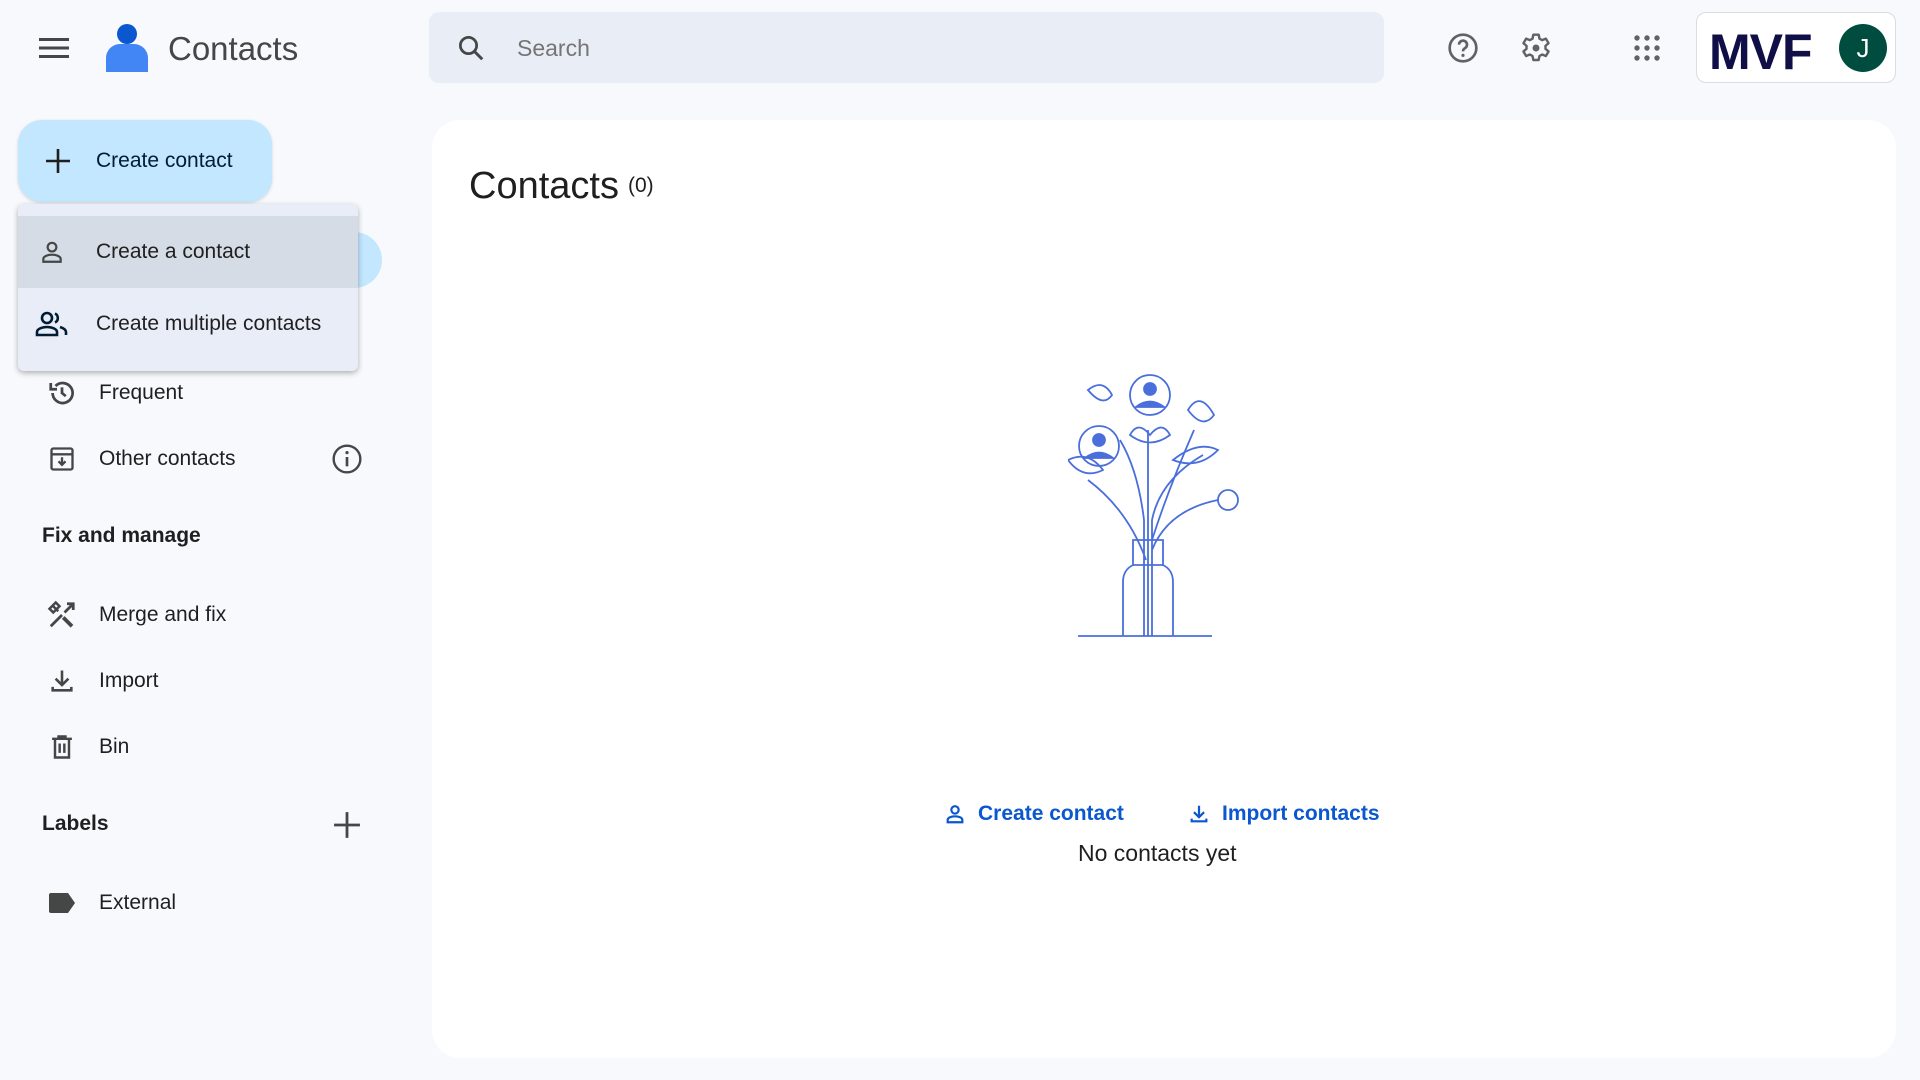 The image size is (1920, 1080). What do you see at coordinates (62, 393) in the screenshot?
I see `history-icon` at bounding box center [62, 393].